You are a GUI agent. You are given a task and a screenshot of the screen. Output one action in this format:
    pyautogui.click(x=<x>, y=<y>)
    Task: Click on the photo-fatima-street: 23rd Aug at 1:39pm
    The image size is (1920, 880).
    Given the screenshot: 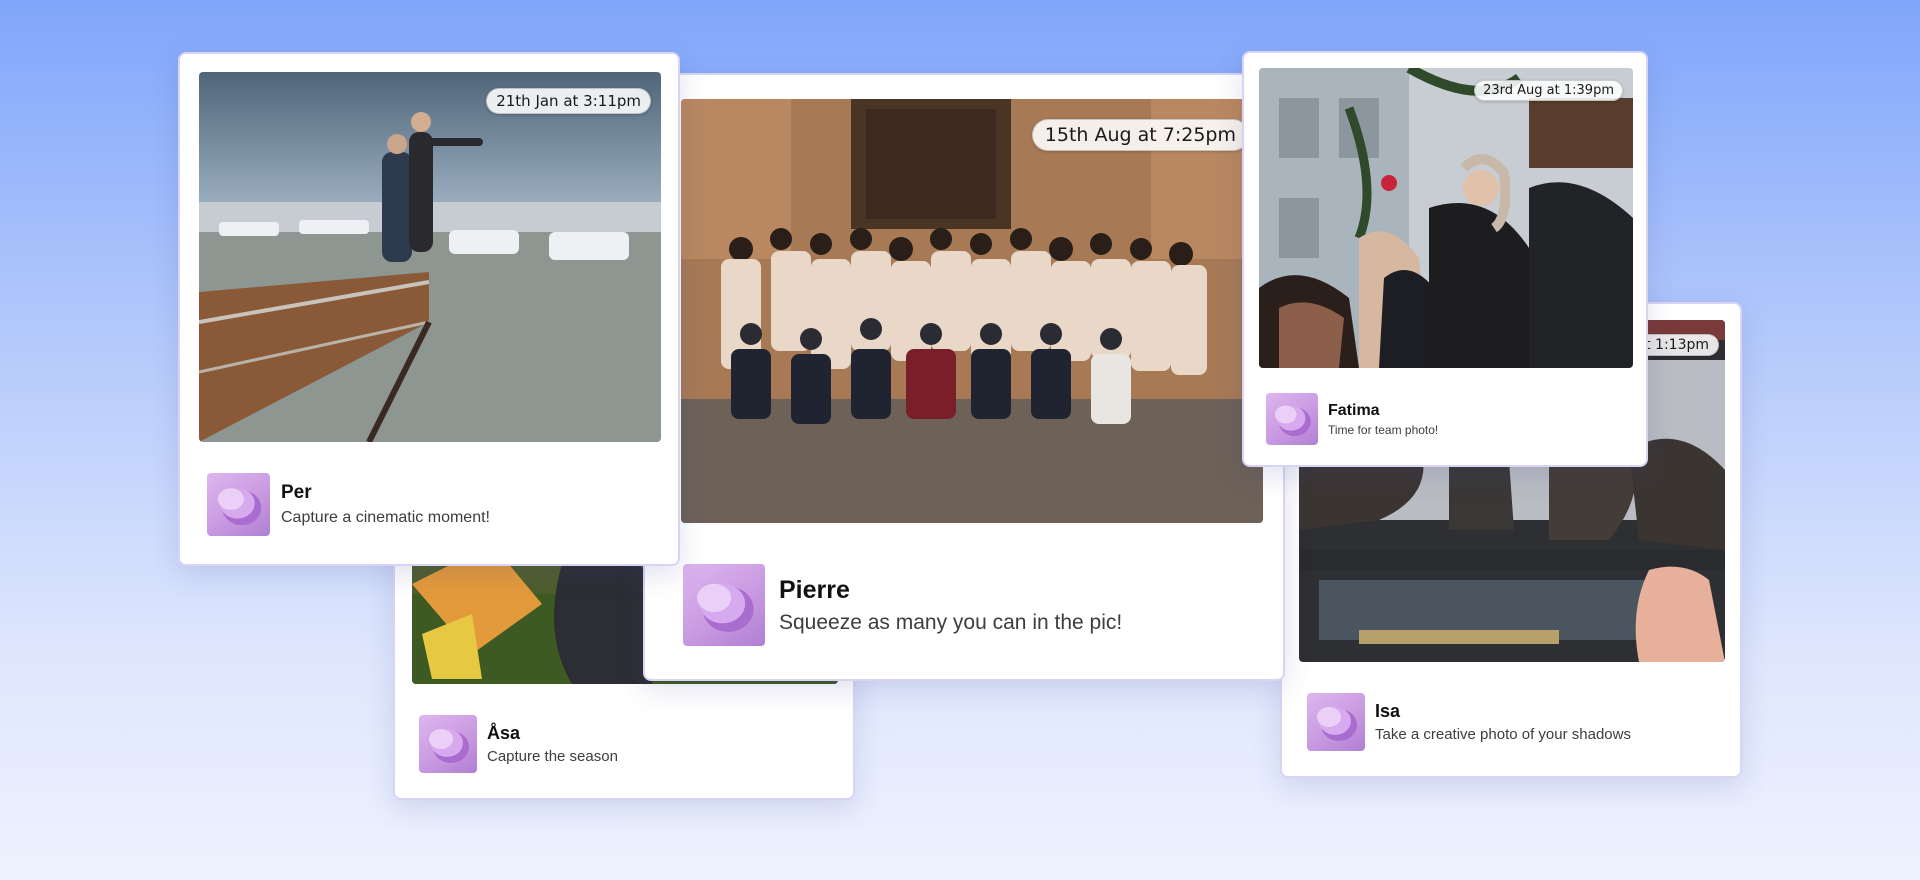 What is the action you would take?
    pyautogui.click(x=1446, y=218)
    